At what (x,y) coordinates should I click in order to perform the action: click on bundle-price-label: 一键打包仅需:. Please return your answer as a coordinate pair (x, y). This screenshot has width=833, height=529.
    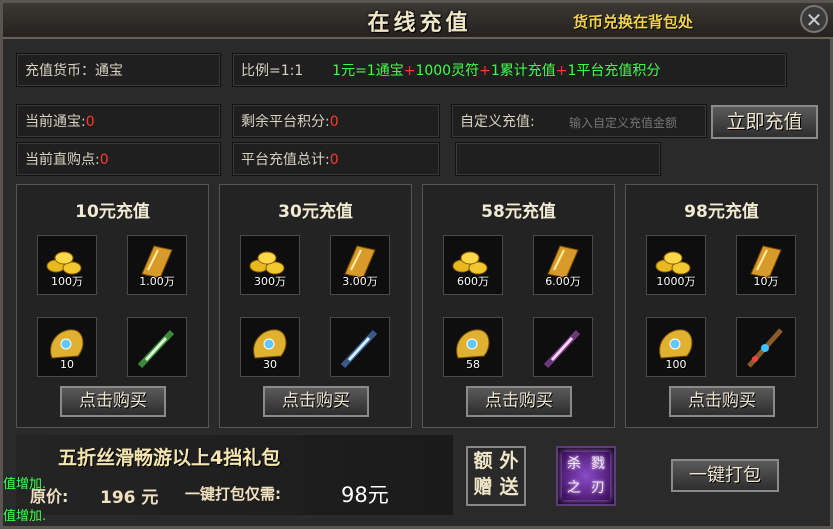
    Looking at the image, I should click on (233, 494).